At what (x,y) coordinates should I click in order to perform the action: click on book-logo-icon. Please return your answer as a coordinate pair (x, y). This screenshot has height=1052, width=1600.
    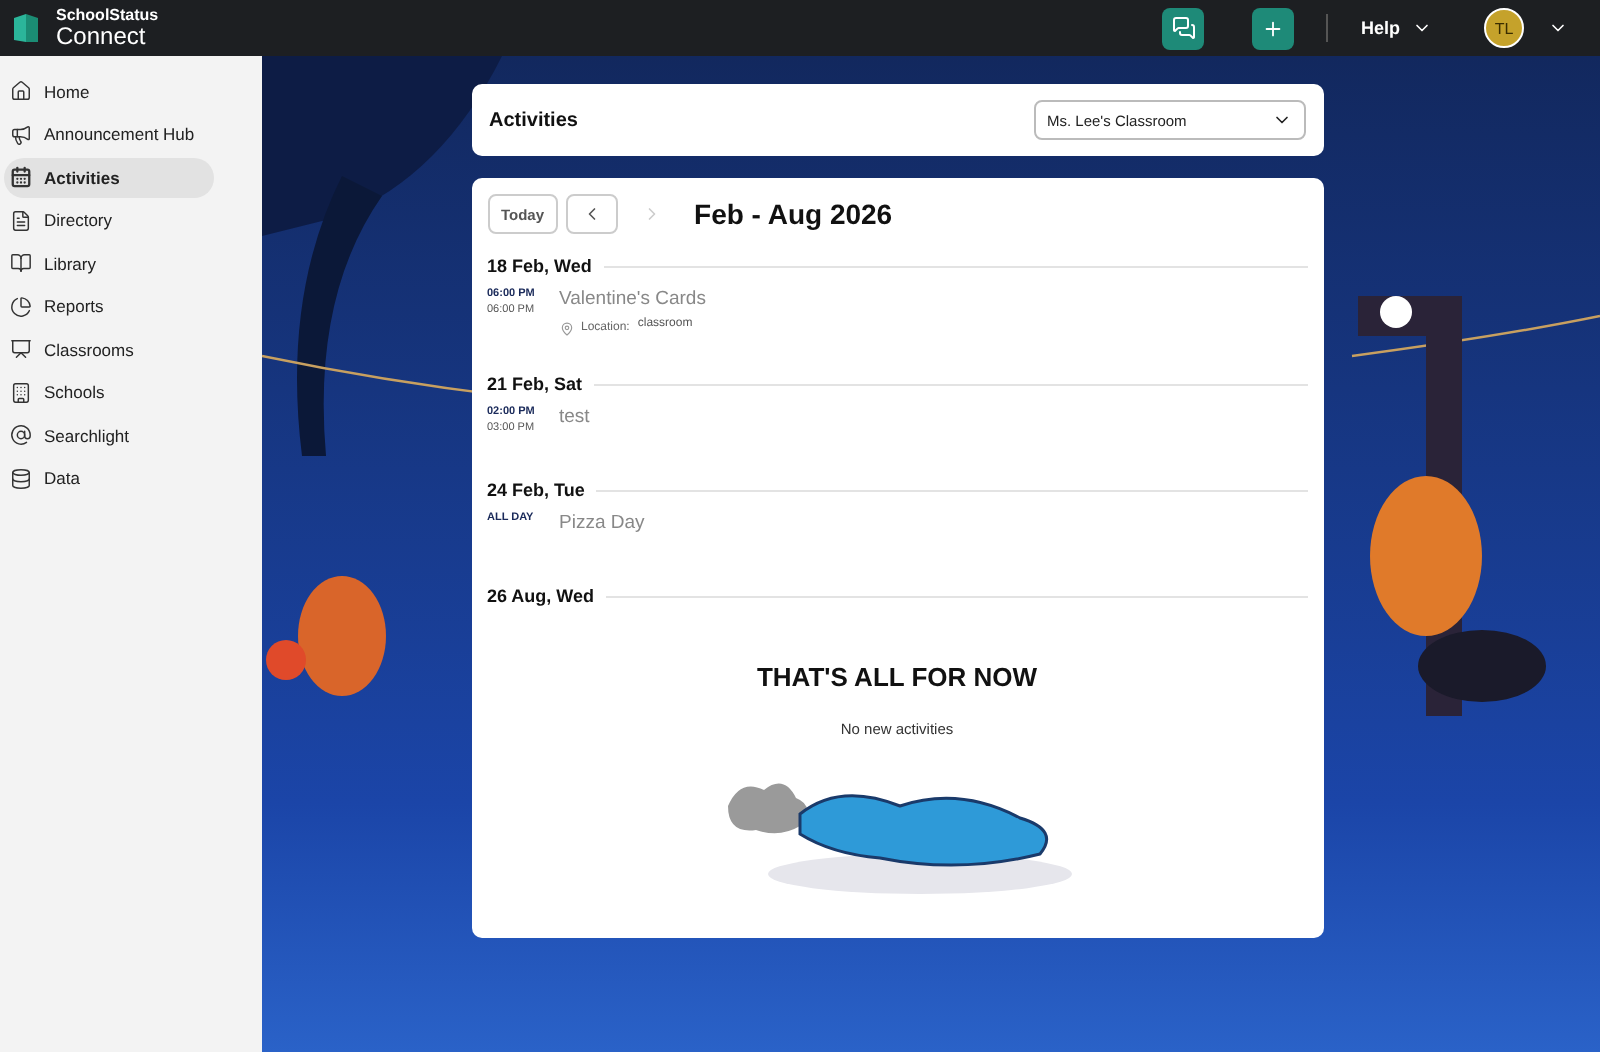
    Looking at the image, I should click on (26, 28).